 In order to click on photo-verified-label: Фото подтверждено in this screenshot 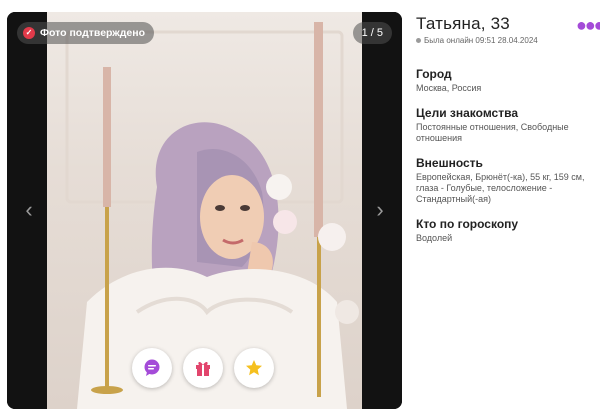, I will do `click(93, 33)`.